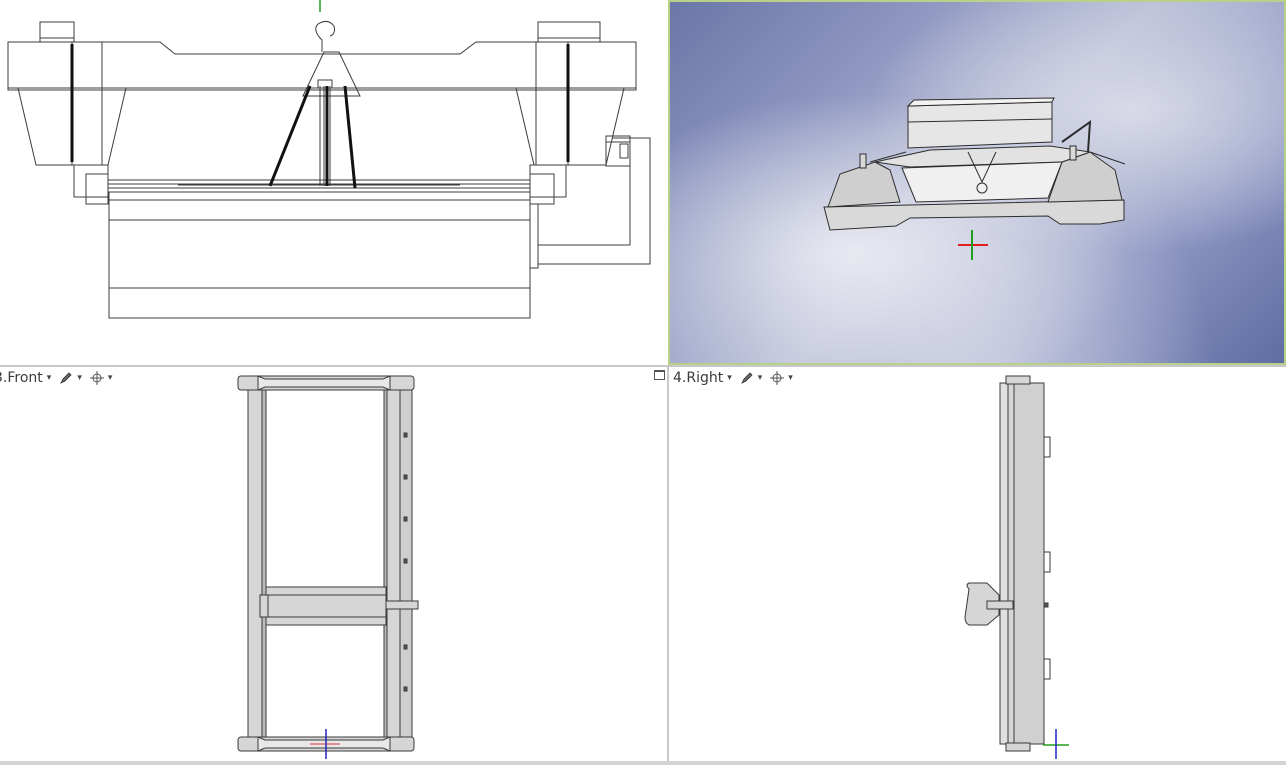 This screenshot has width=1286, height=765. What do you see at coordinates (570, 126) in the screenshot?
I see `right-trapezoid-block` at bounding box center [570, 126].